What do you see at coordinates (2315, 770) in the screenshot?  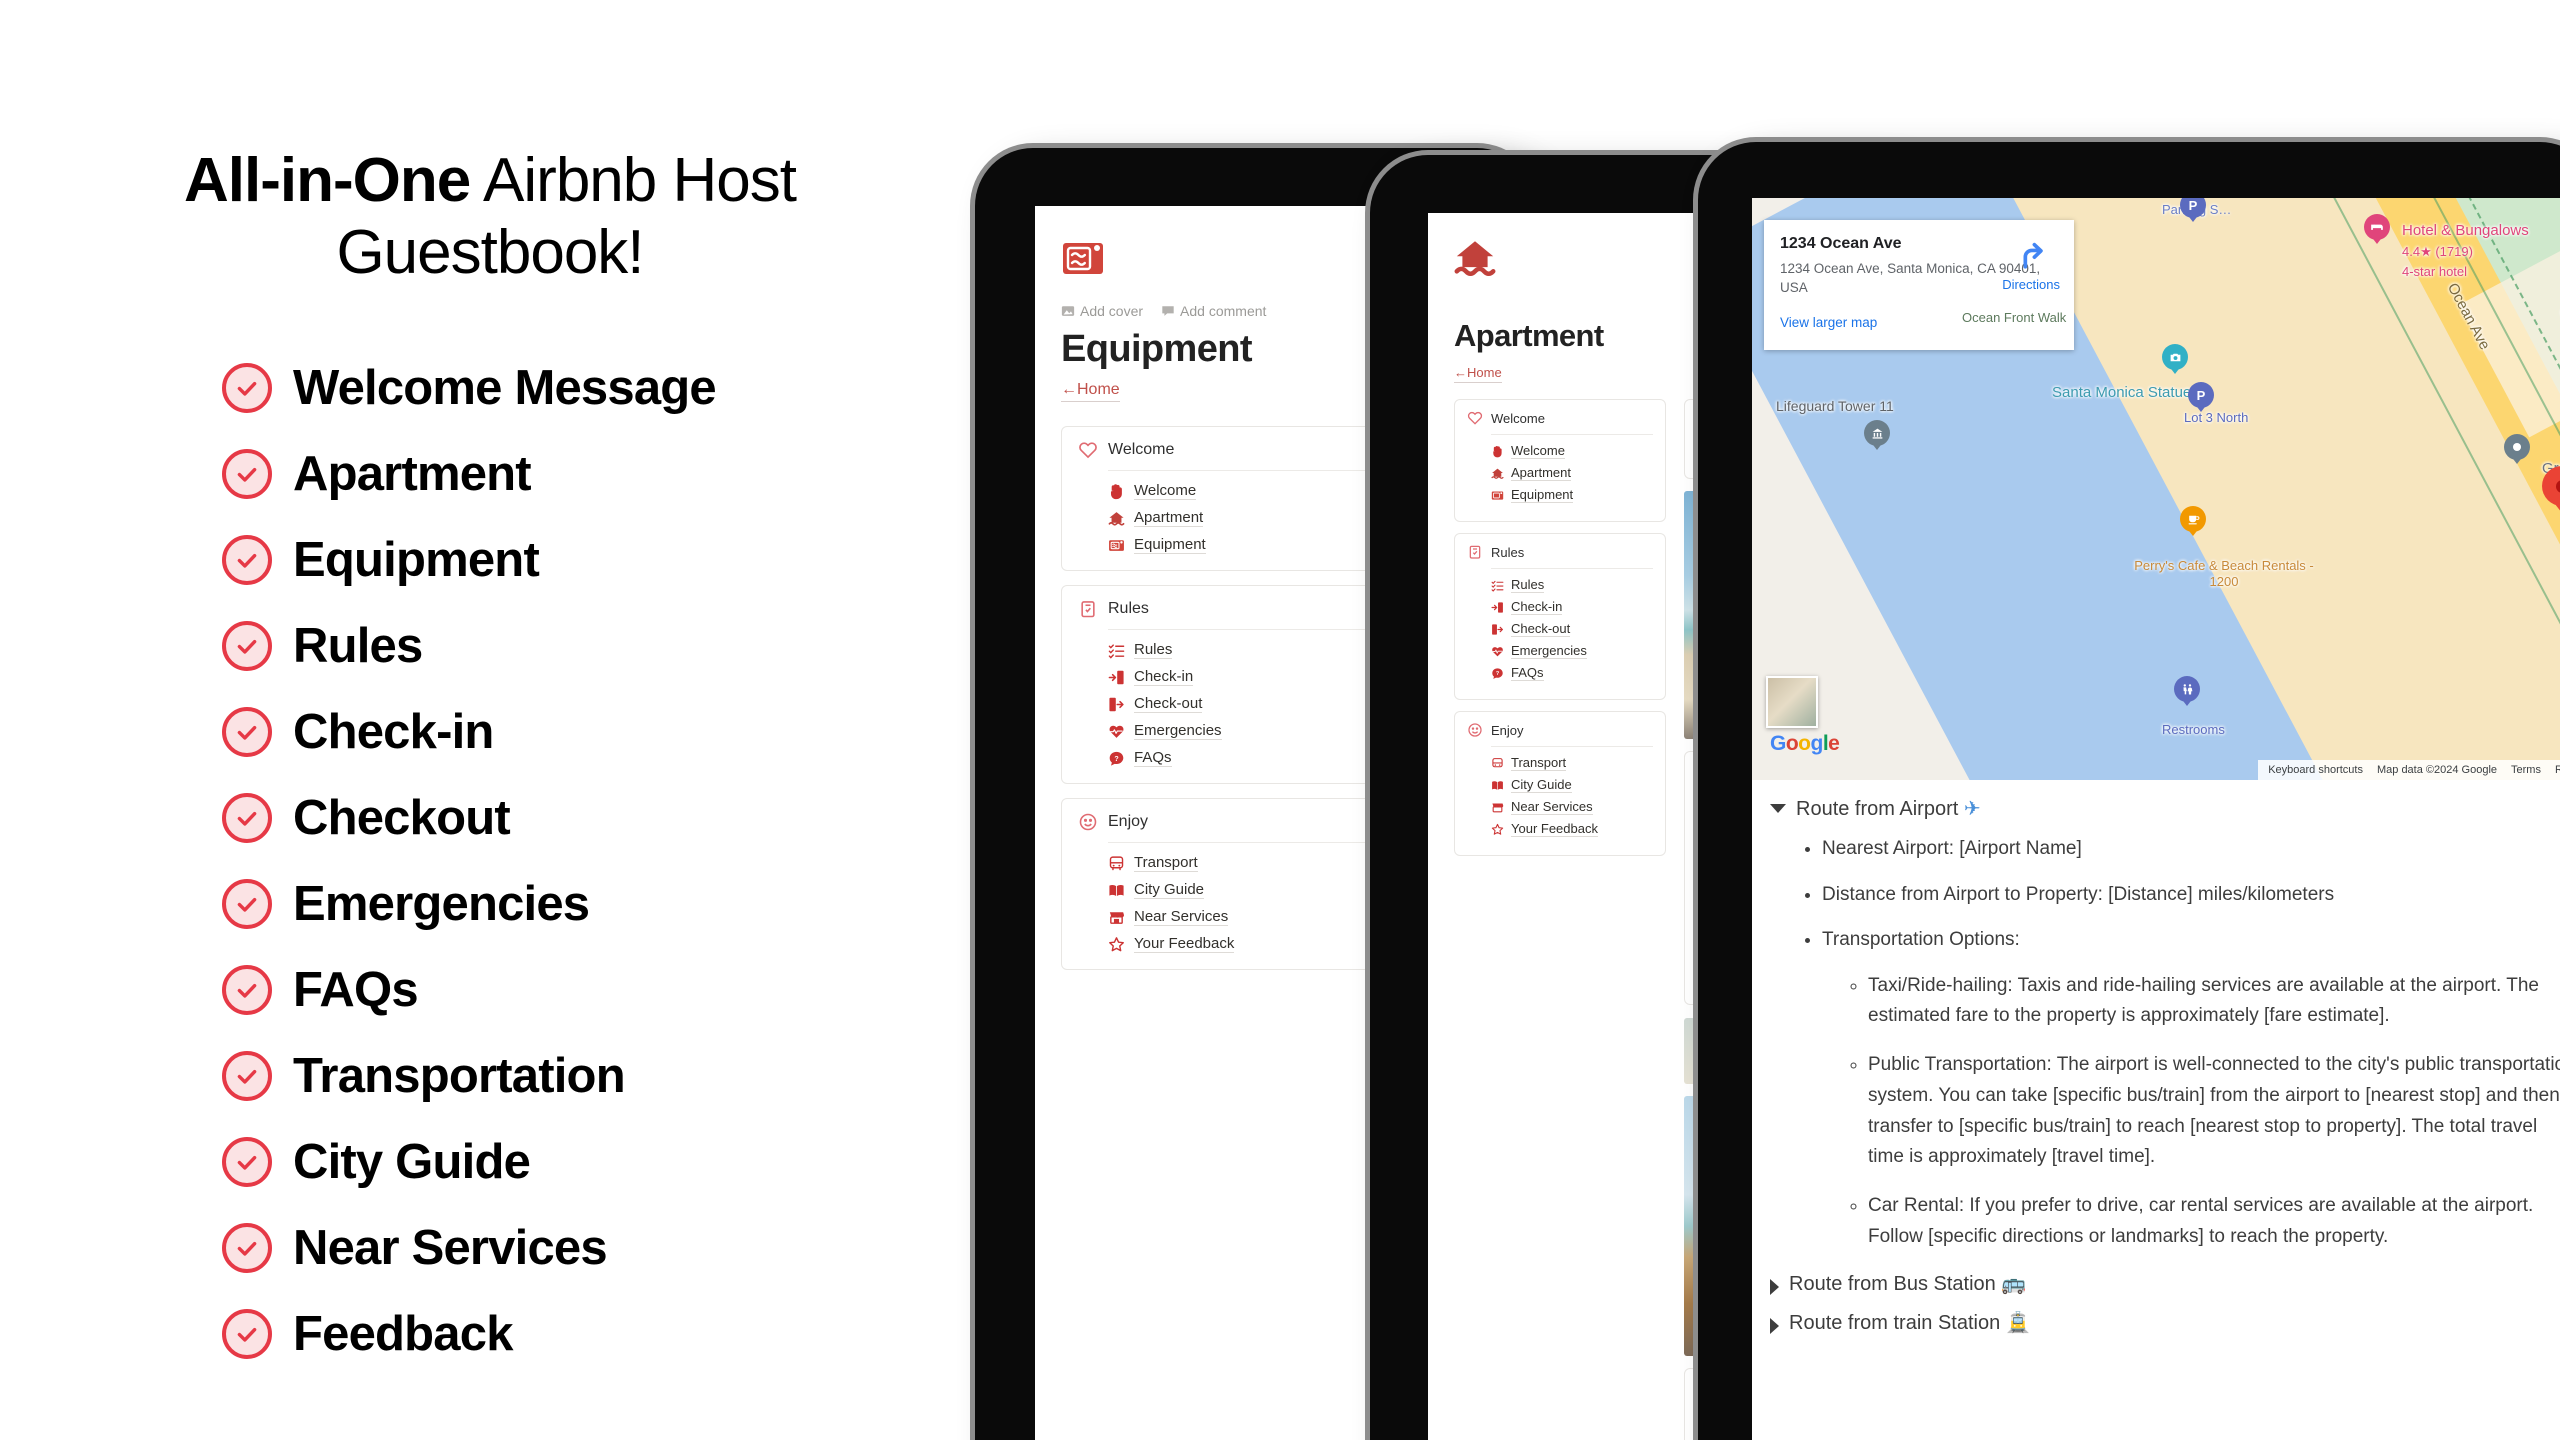 I see `keyboard-shortcuts-label: Keyboard shortcuts` at bounding box center [2315, 770].